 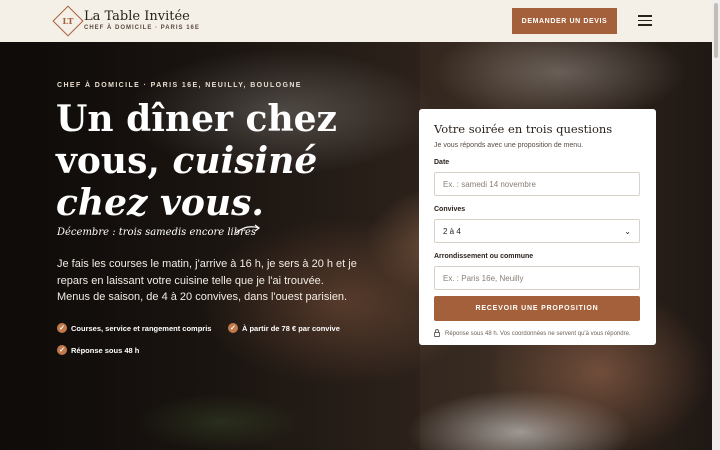 What do you see at coordinates (450, 209) in the screenshot?
I see `guests-label: Convives` at bounding box center [450, 209].